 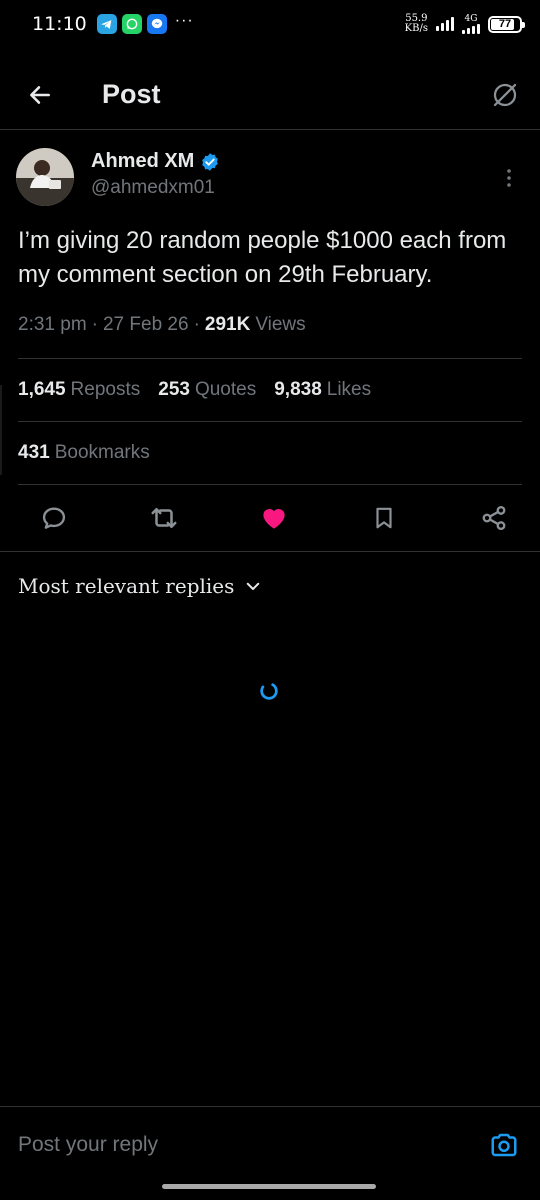 I want to click on notification-icons: ···, so click(x=145, y=23).